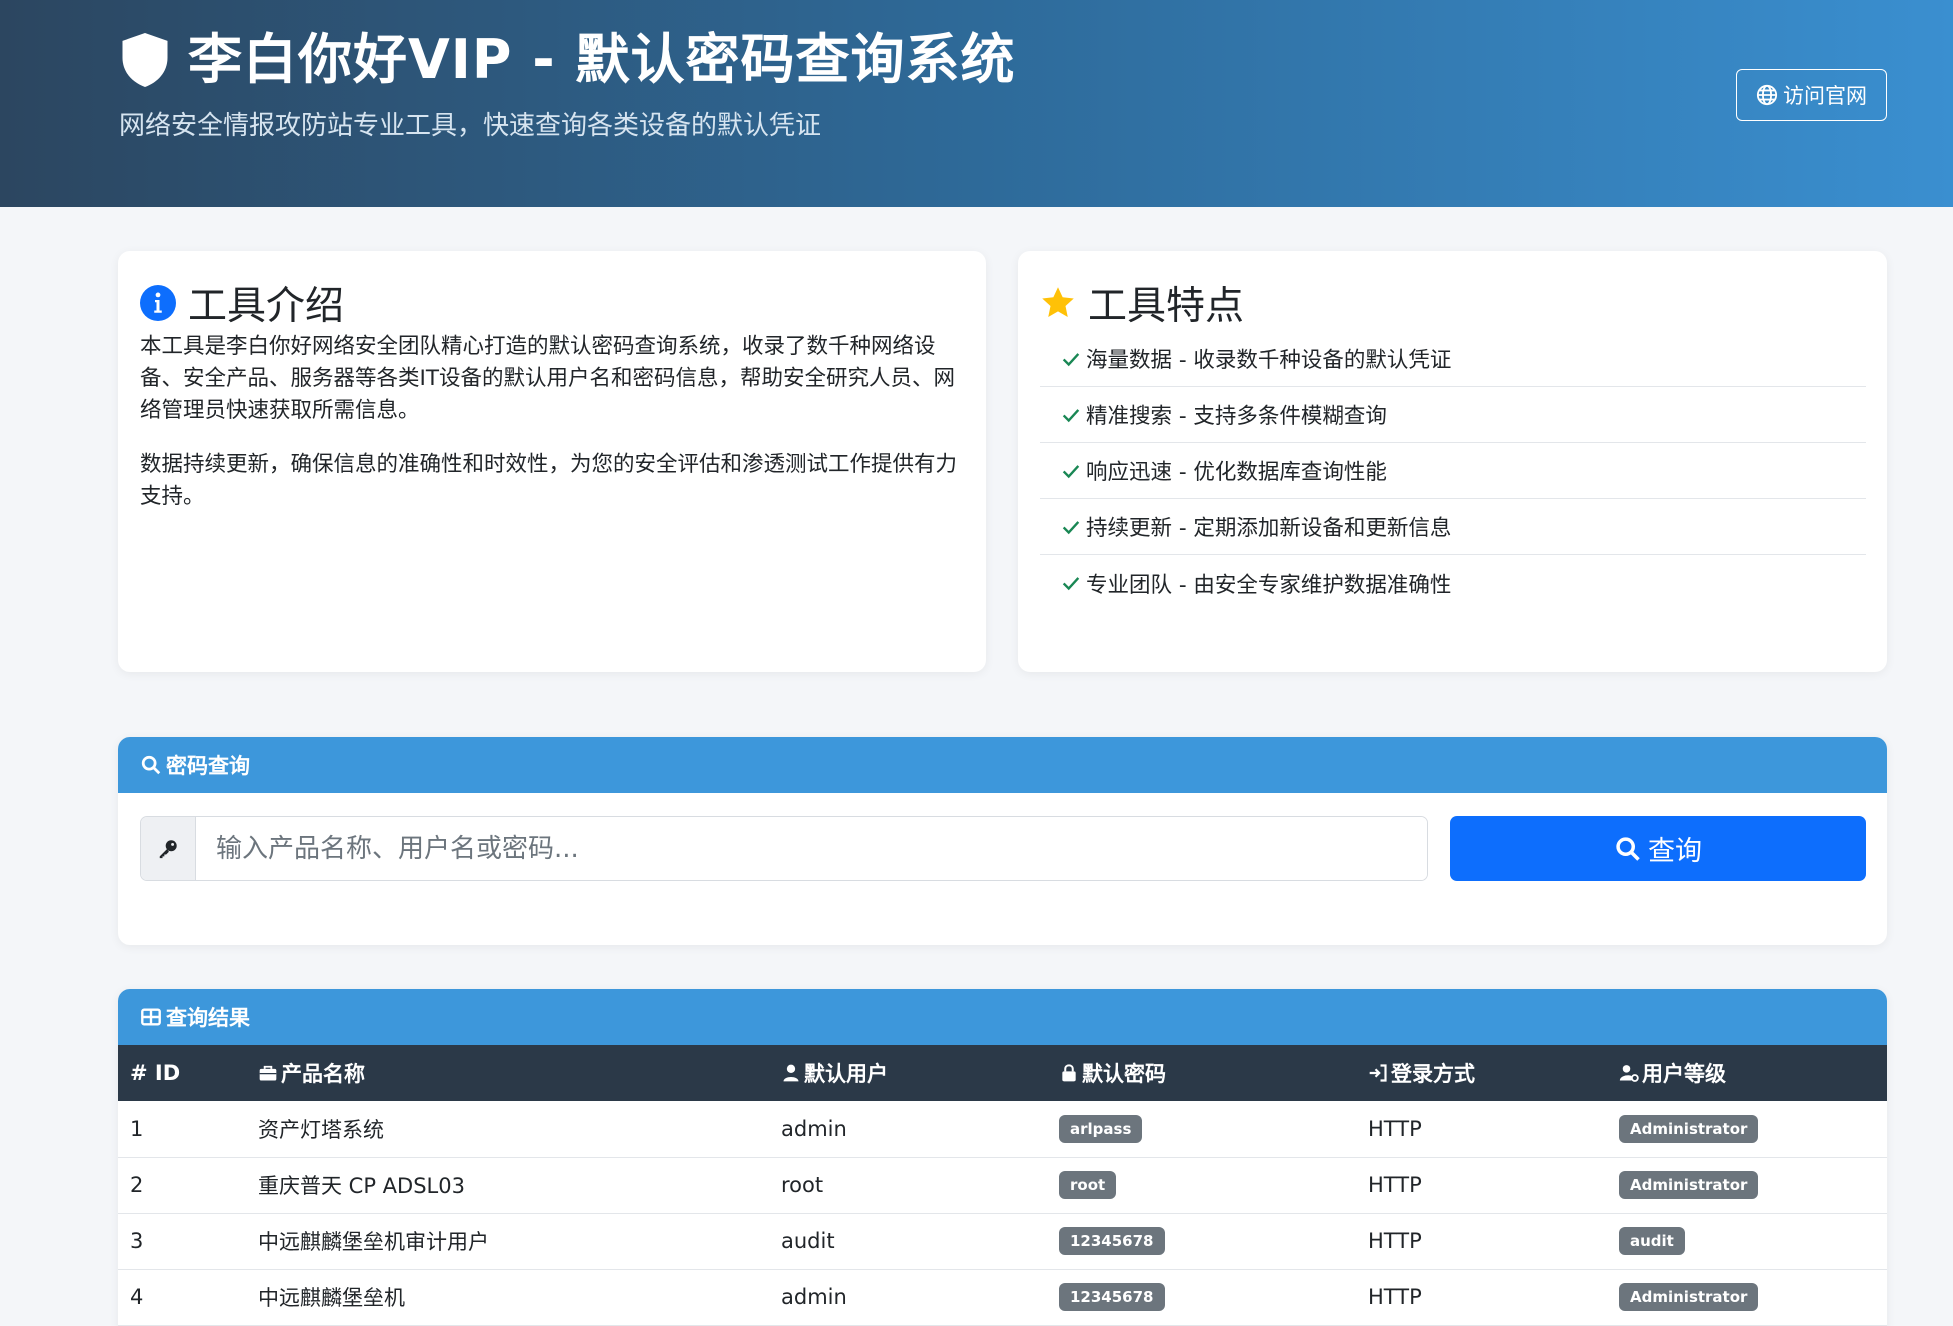 This screenshot has height=1326, width=1953. What do you see at coordinates (908, 1073) in the screenshot?
I see `column-header-user: 默认用户` at bounding box center [908, 1073].